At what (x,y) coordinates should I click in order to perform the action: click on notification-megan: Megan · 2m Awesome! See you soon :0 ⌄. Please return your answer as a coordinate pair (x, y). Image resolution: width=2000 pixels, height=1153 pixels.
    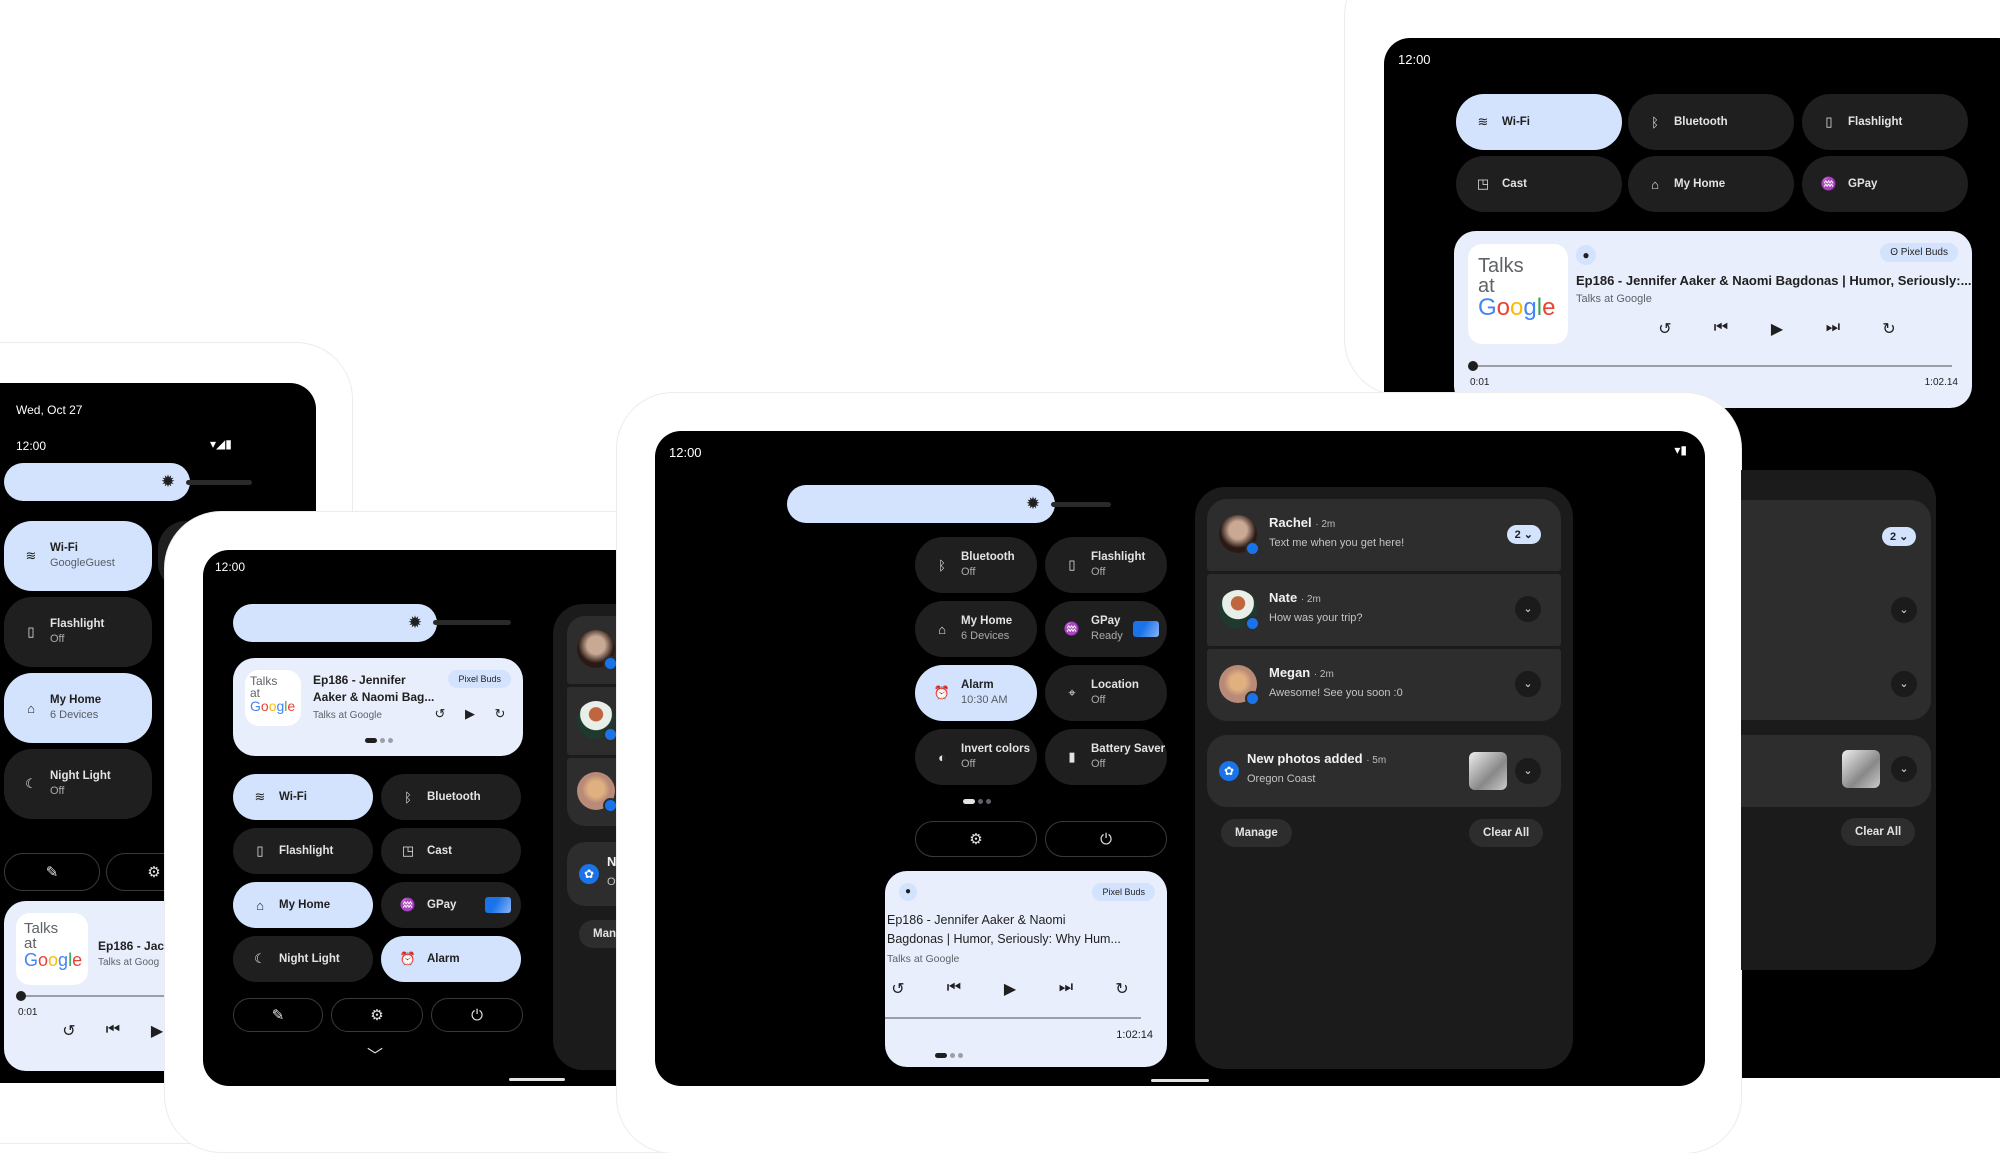
    Looking at the image, I should click on (1384, 685).